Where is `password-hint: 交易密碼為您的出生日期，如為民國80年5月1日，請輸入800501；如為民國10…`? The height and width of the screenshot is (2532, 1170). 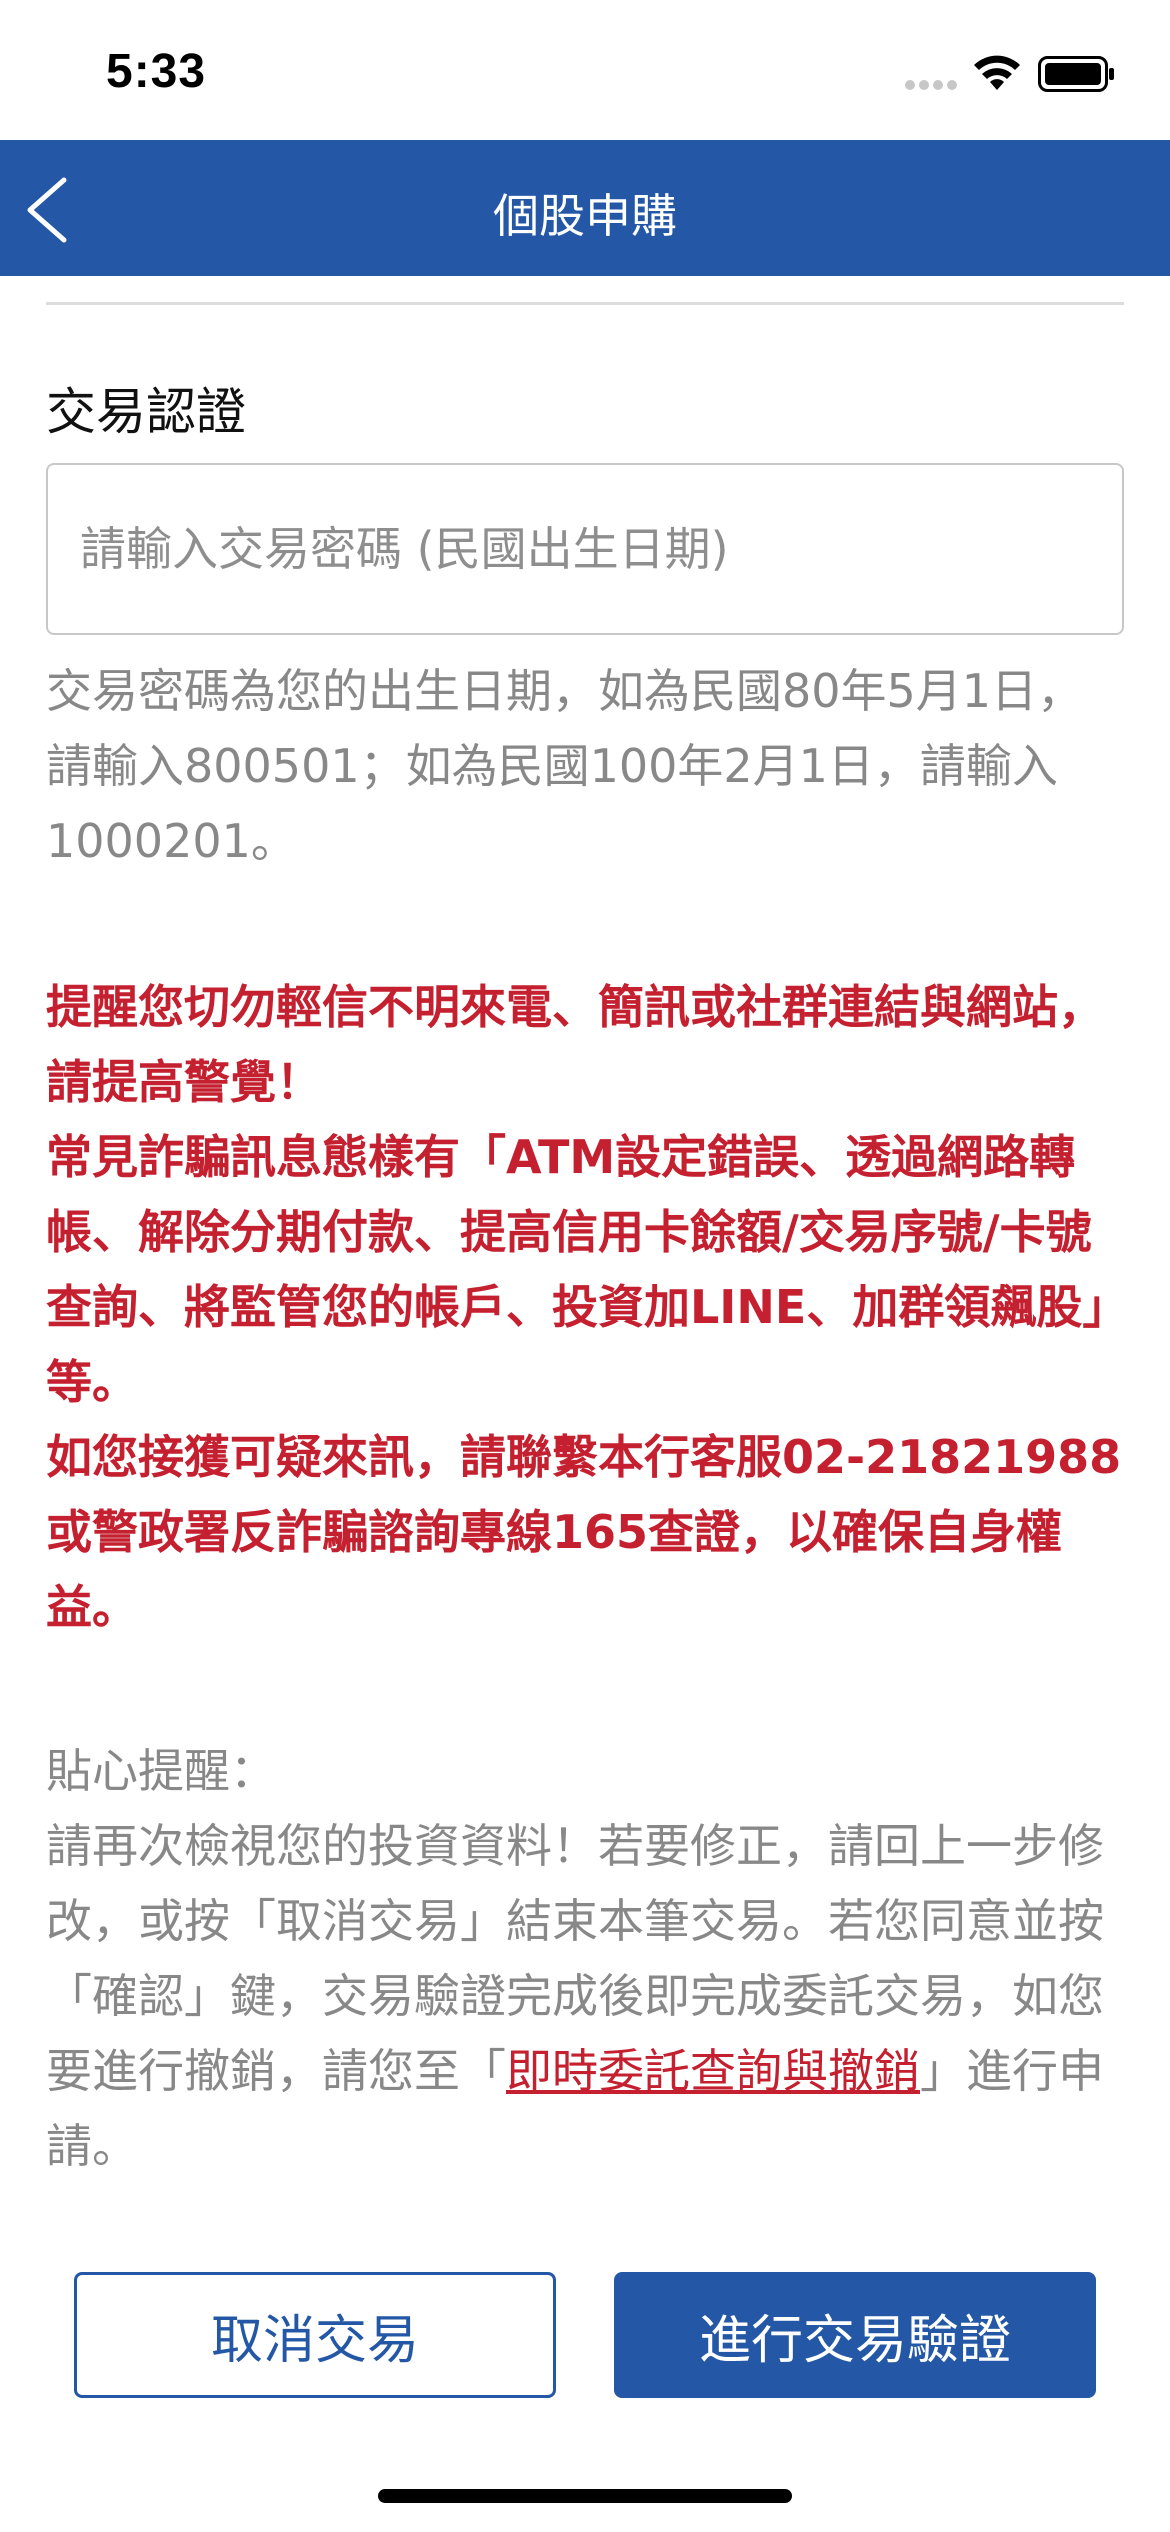 password-hint: 交易密碼為您的出生日期，如為民國80年5月1日，請輸入800501；如為民國10… is located at coordinates (565, 766).